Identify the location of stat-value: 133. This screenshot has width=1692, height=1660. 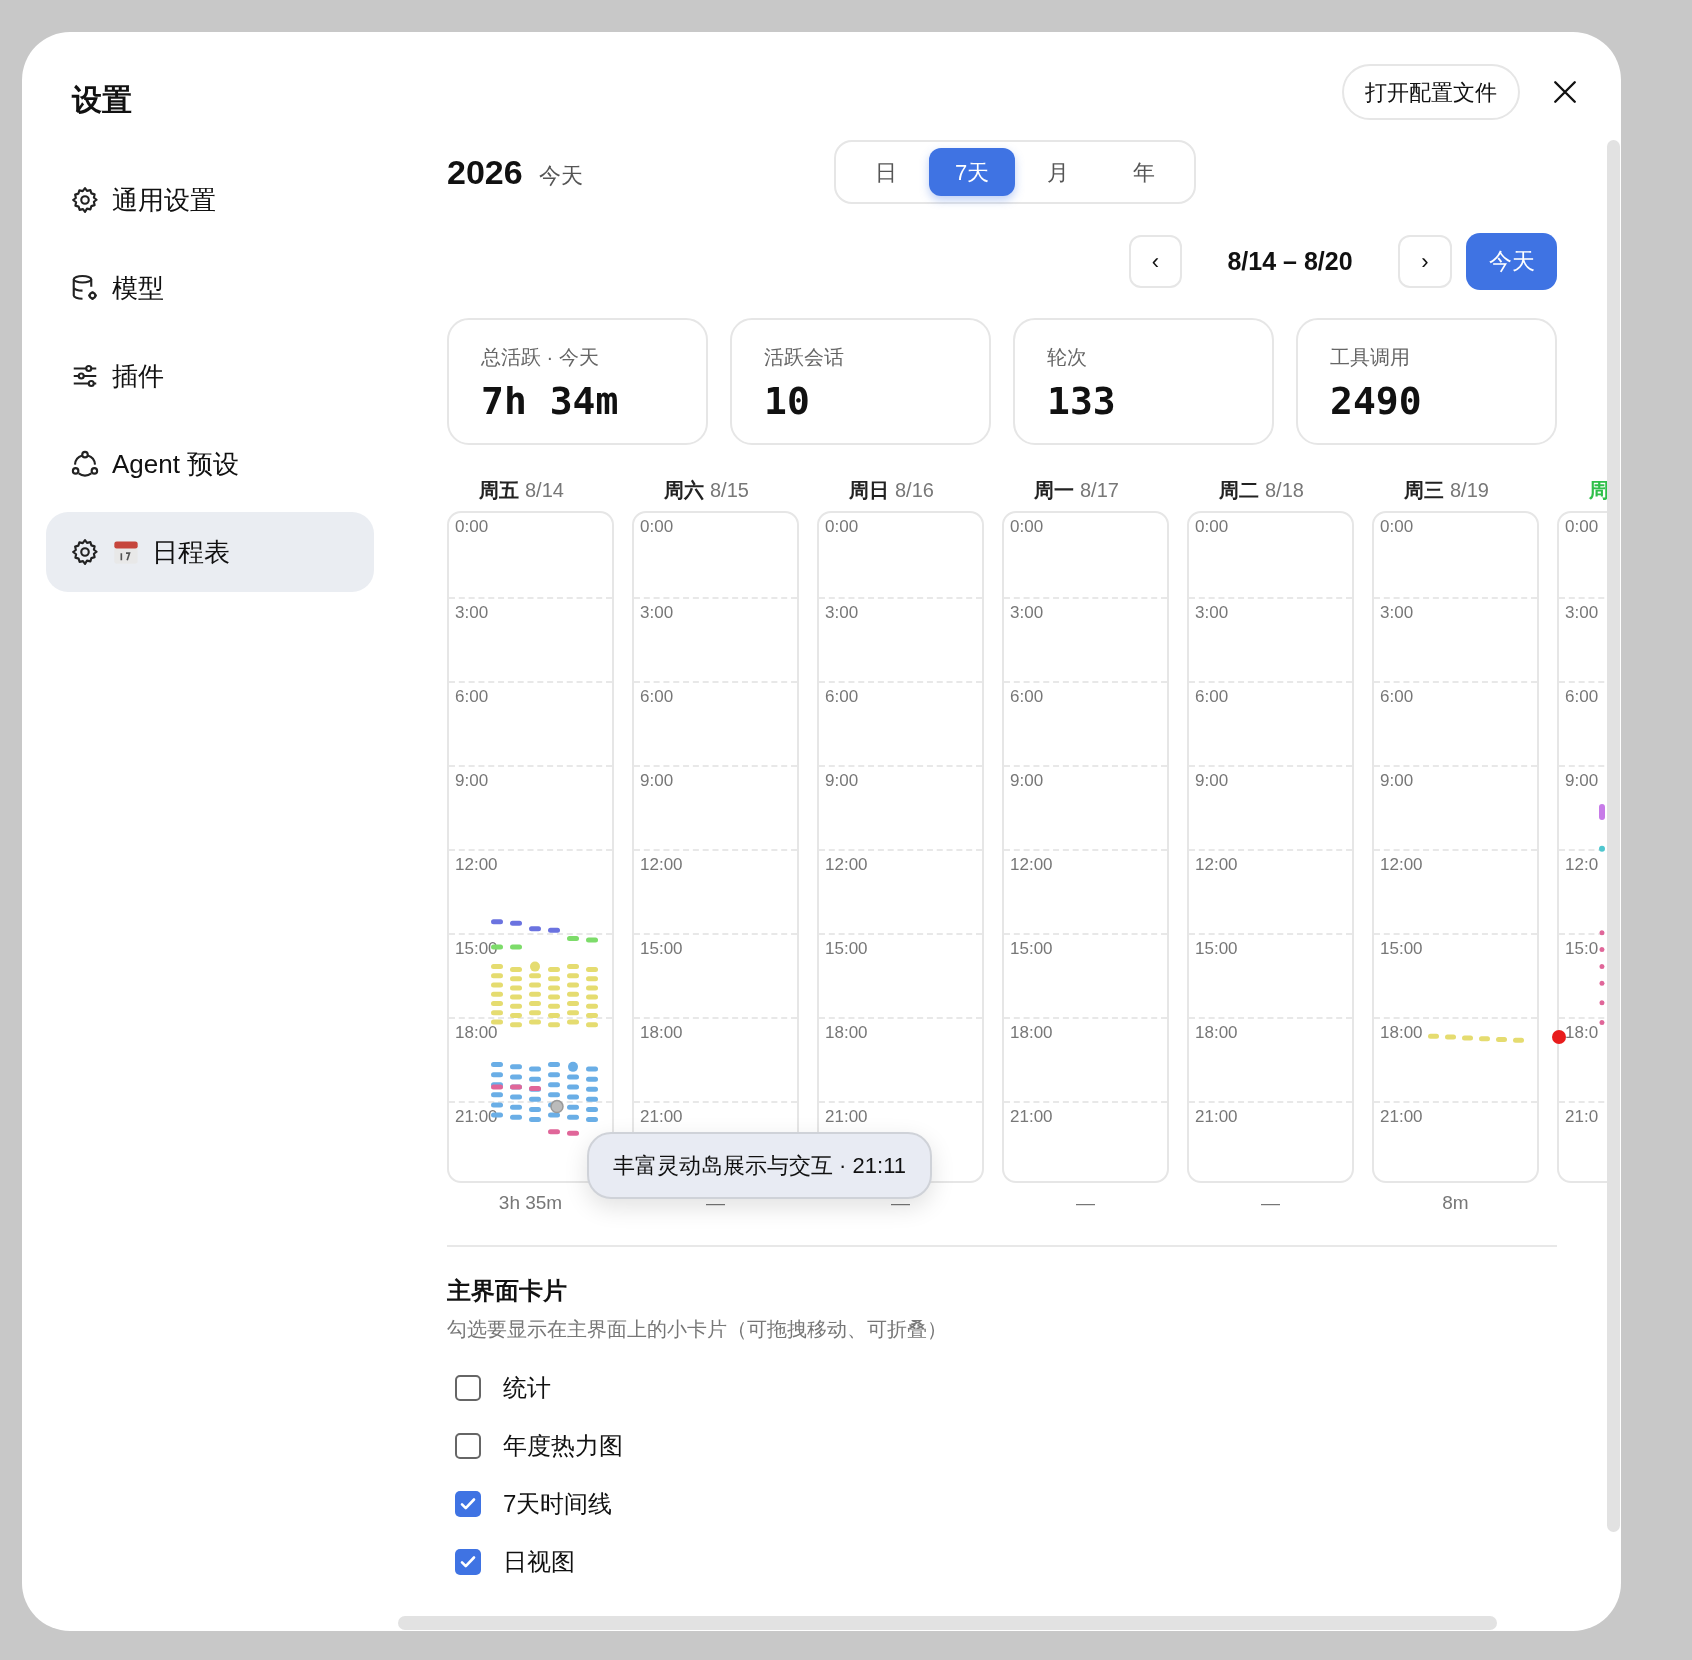
(1082, 401).